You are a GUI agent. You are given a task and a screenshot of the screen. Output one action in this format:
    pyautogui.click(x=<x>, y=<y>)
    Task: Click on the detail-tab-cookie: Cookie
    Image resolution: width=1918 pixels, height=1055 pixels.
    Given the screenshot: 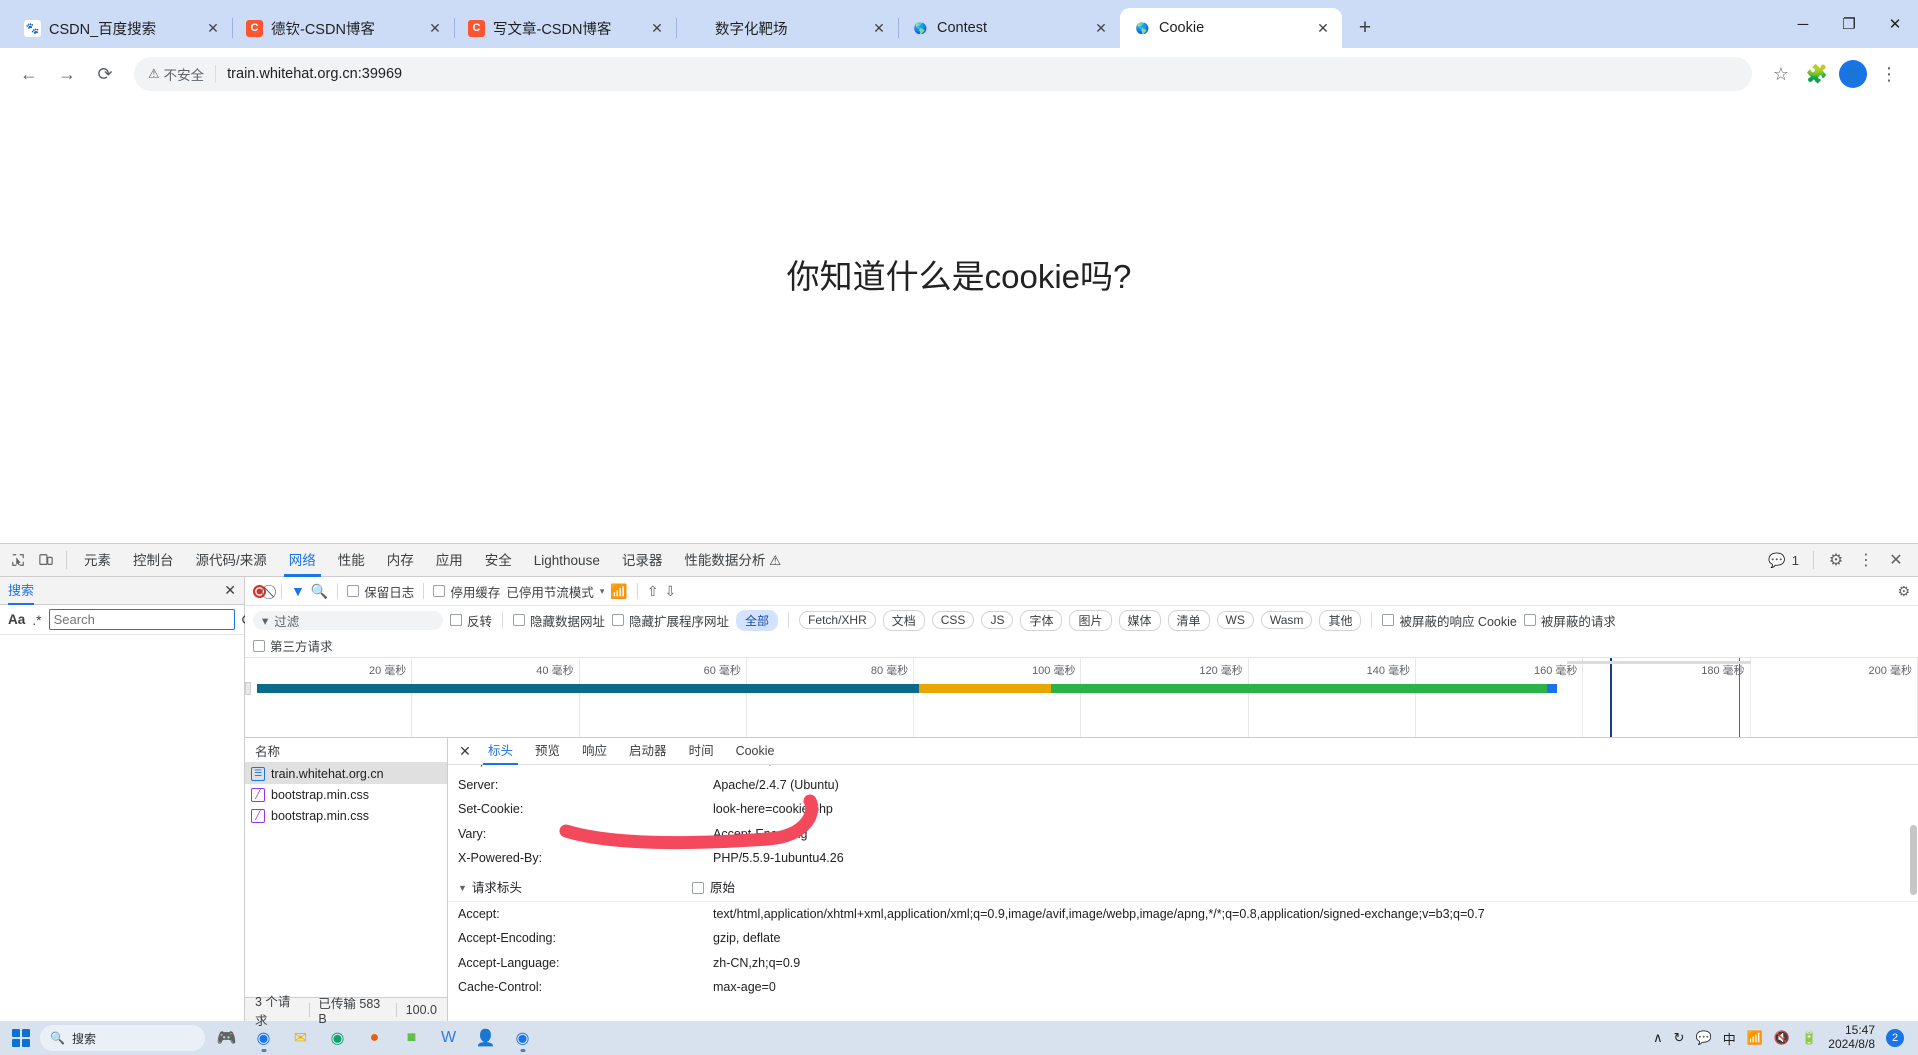 What is the action you would take?
    pyautogui.click(x=755, y=751)
    